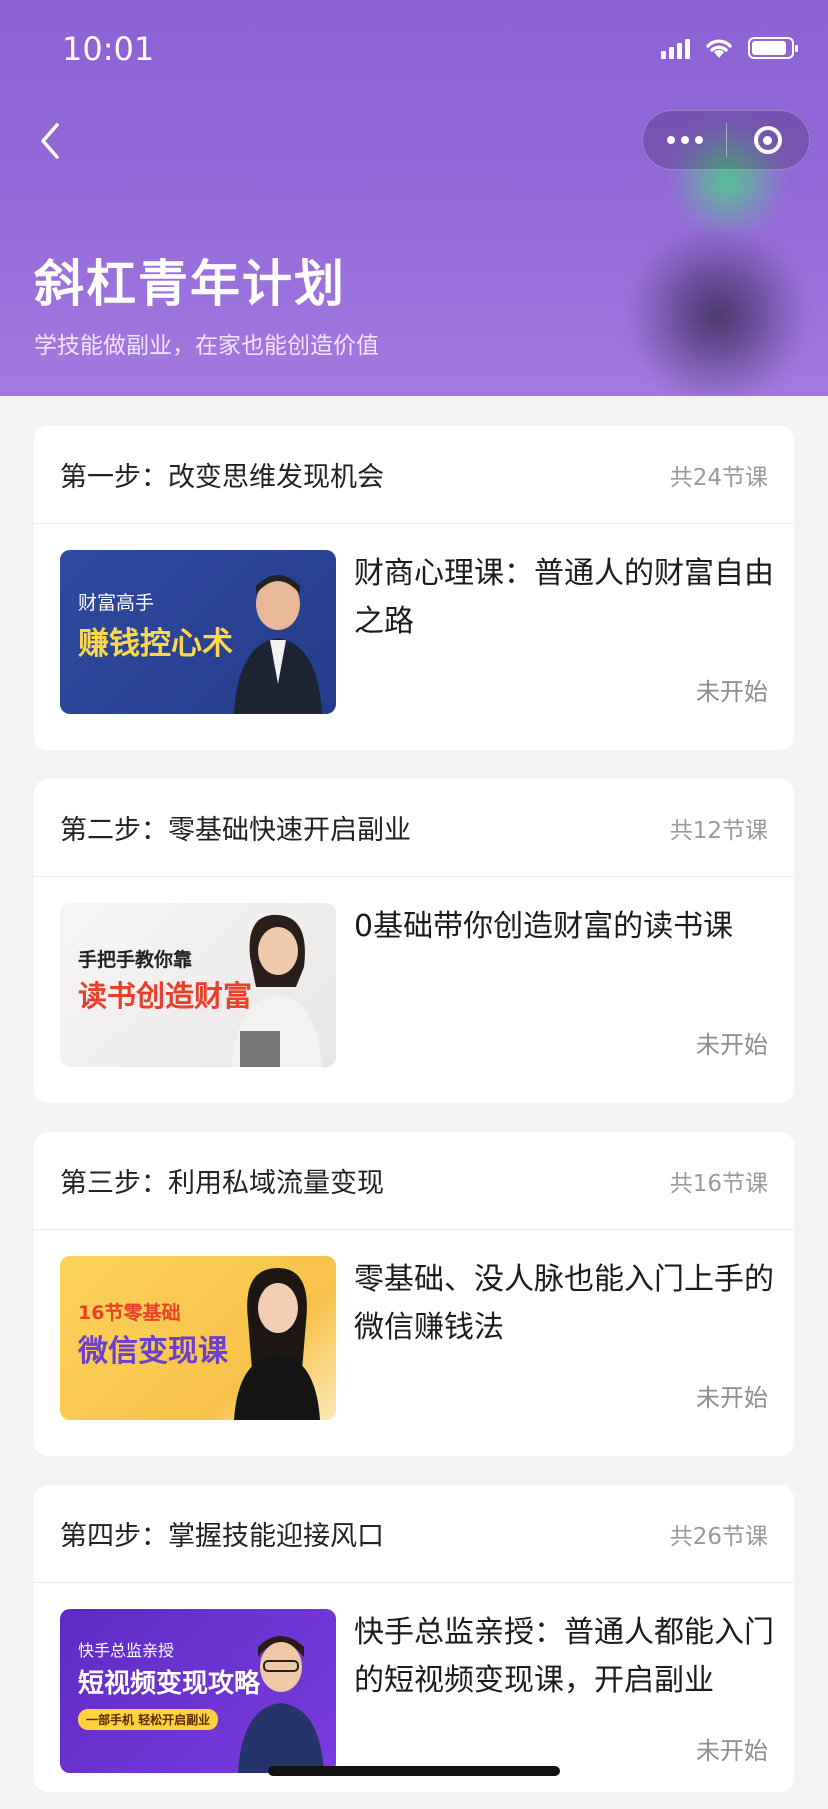 Image resolution: width=828 pixels, height=1809 pixels. I want to click on step-header: 第一步：改变思维发现机会 共24节课, so click(414, 475).